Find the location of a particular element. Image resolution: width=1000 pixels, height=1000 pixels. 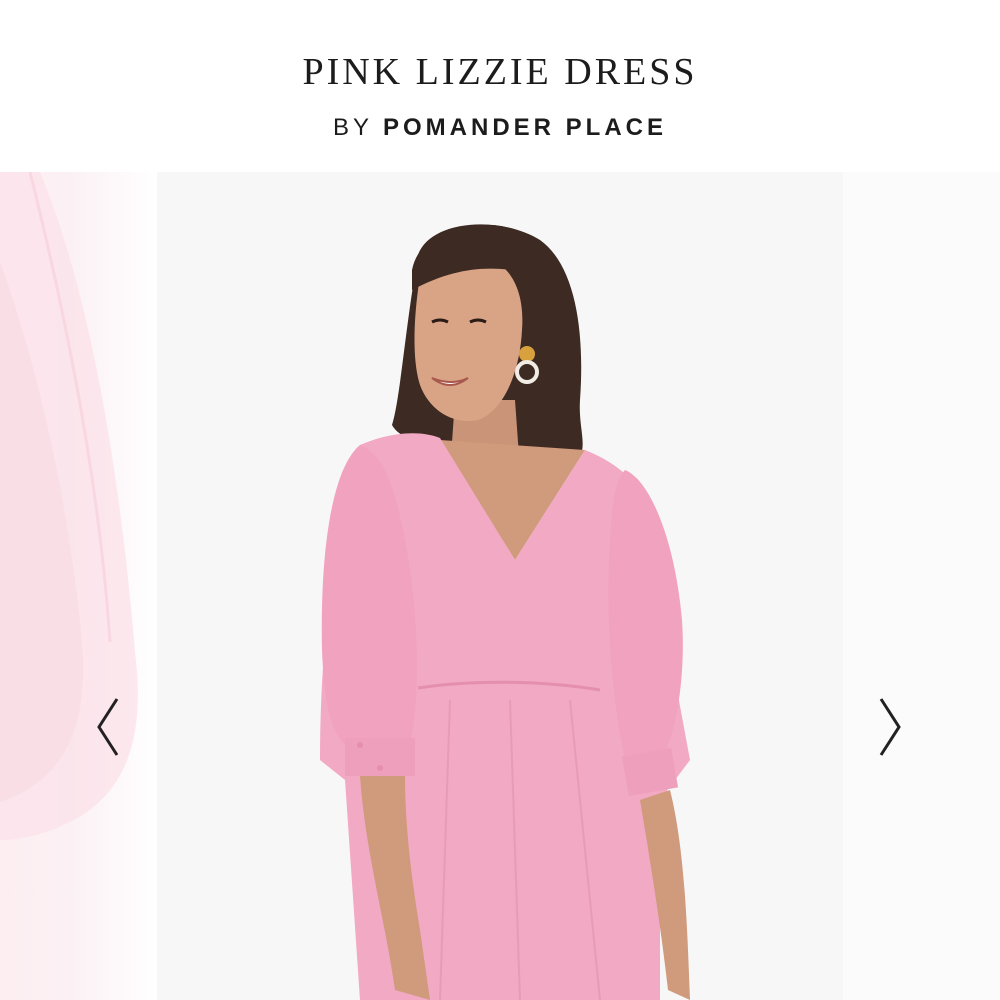

pink-fabric-image is located at coordinates (69, 506).